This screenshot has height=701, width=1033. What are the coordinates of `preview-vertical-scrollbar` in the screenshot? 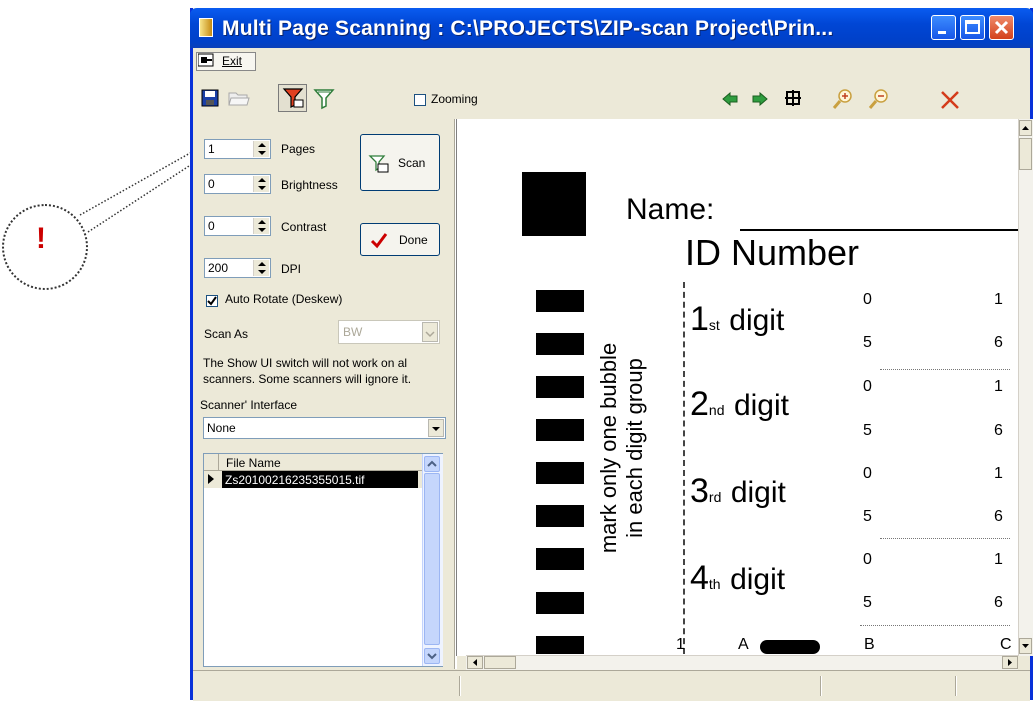 It's located at (1025, 387).